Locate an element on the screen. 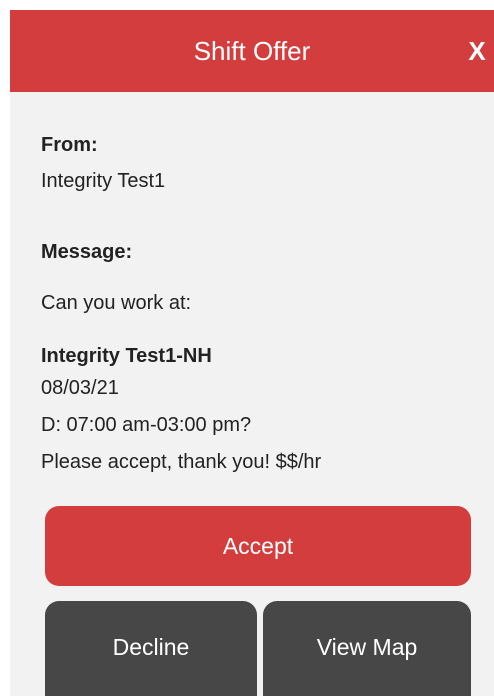  message-label: Message: is located at coordinates (87, 252).